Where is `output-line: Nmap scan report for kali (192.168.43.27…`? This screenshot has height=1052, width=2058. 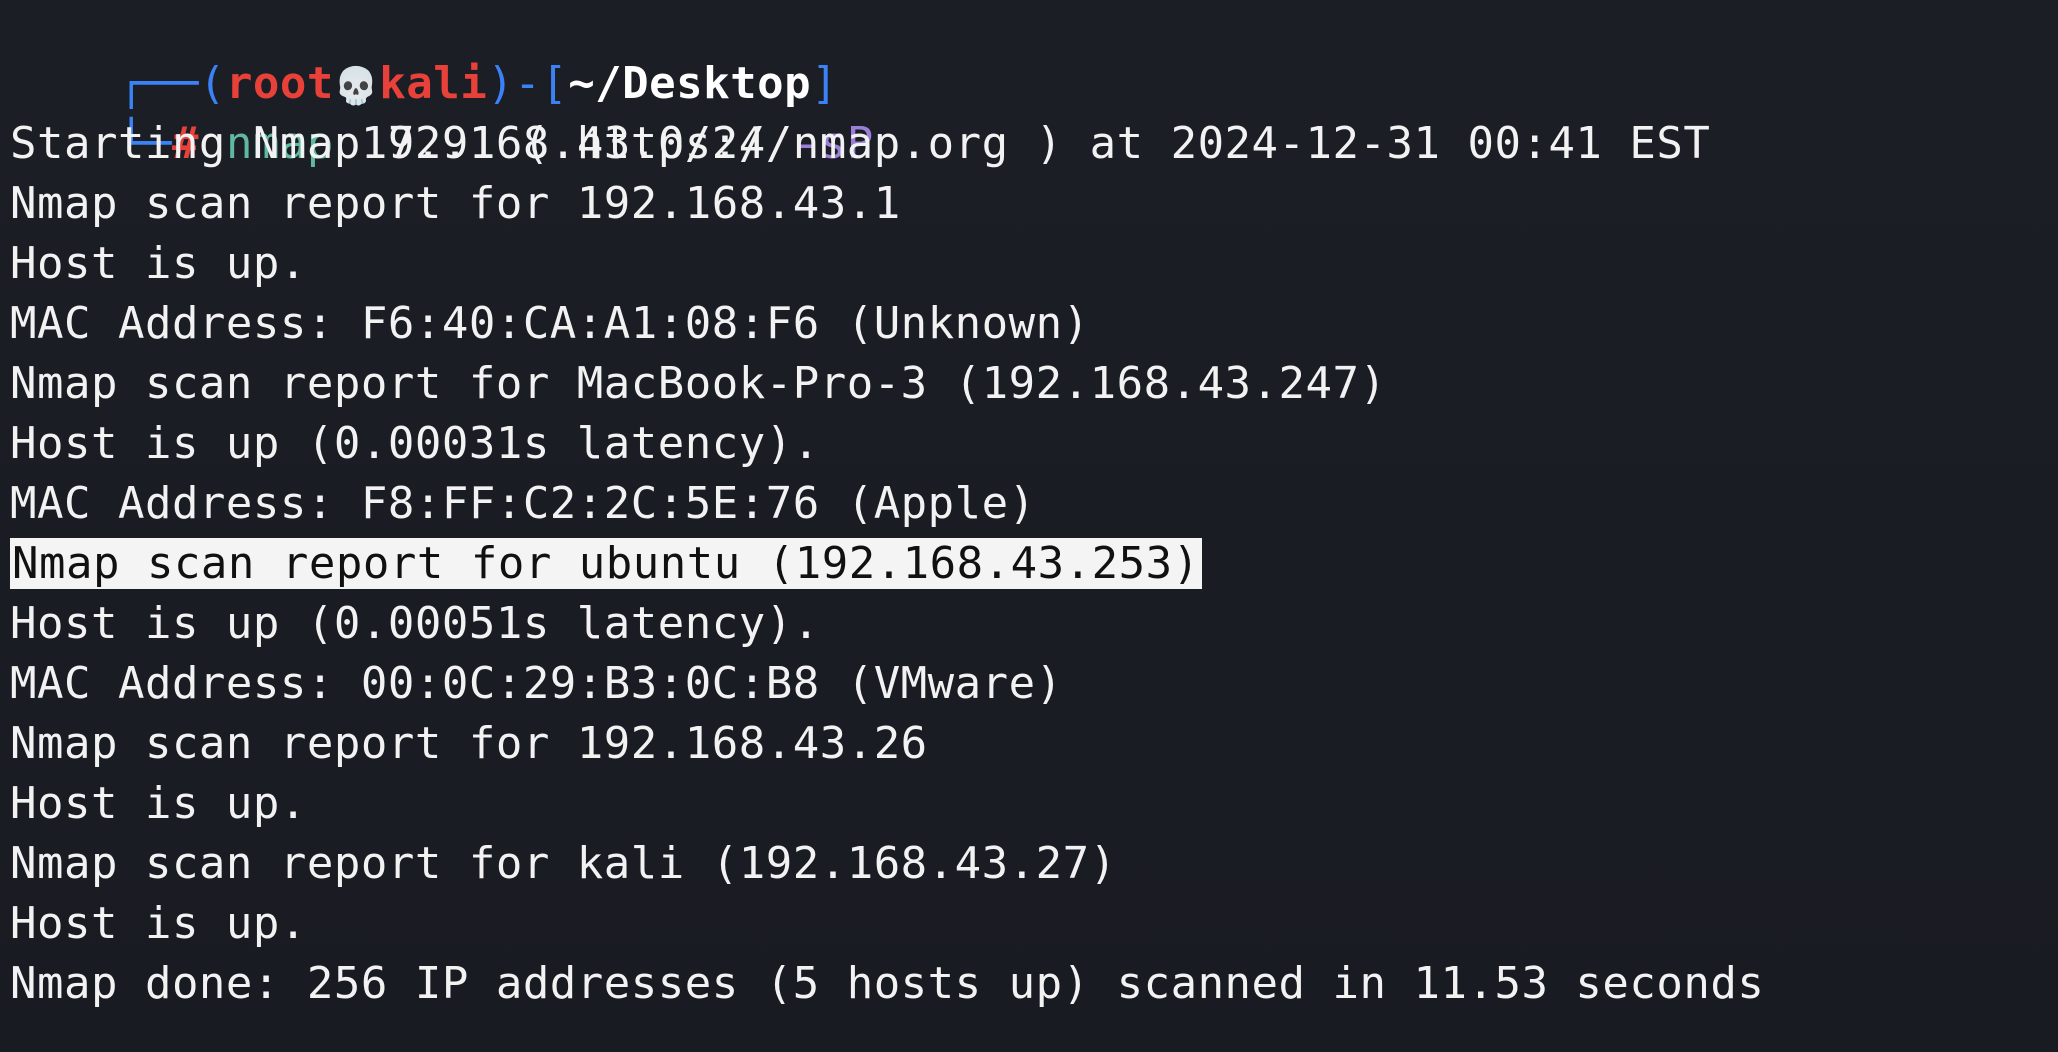 output-line: Nmap scan report for kali (192.168.43.27… is located at coordinates (563, 863).